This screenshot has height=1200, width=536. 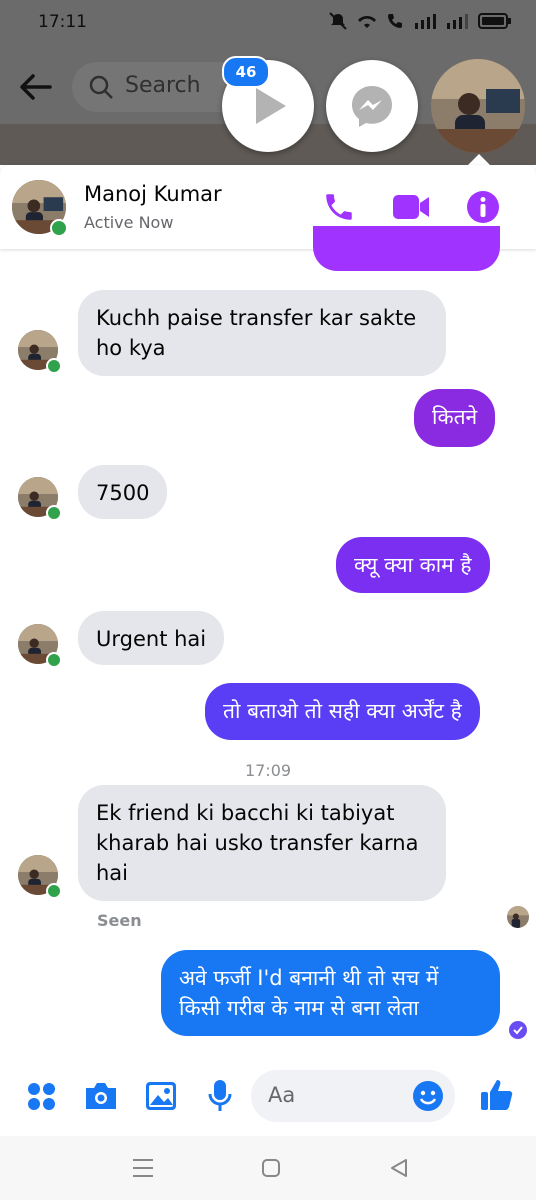 I want to click on status-icons, so click(x=420, y=21).